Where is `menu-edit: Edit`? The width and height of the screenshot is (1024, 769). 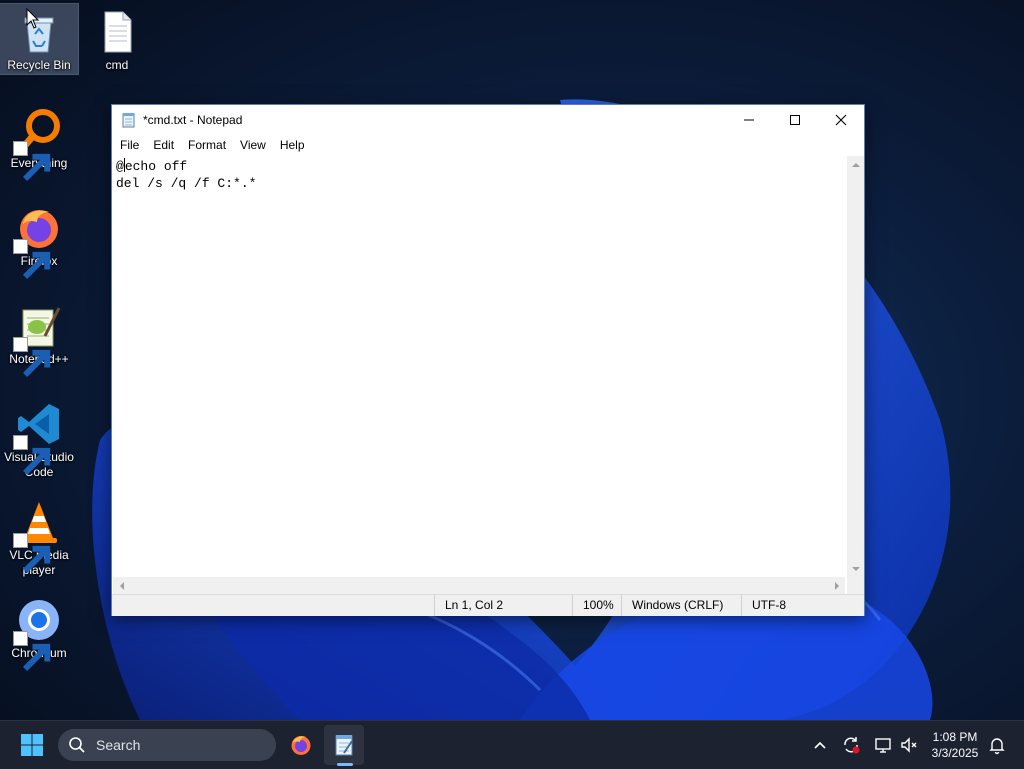
menu-edit: Edit is located at coordinates (163, 145).